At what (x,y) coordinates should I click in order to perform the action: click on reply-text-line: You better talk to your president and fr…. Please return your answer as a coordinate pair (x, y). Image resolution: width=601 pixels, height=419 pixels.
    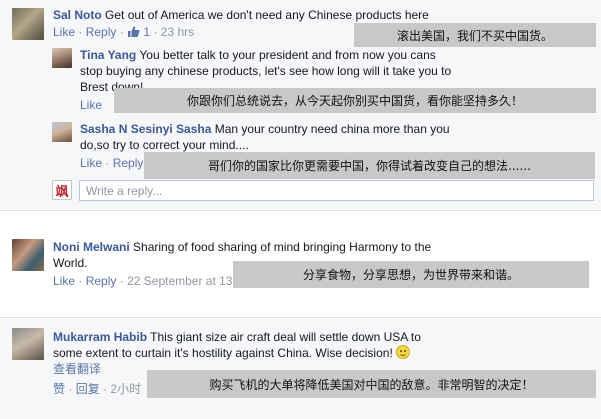
    Looking at the image, I should click on (287, 55).